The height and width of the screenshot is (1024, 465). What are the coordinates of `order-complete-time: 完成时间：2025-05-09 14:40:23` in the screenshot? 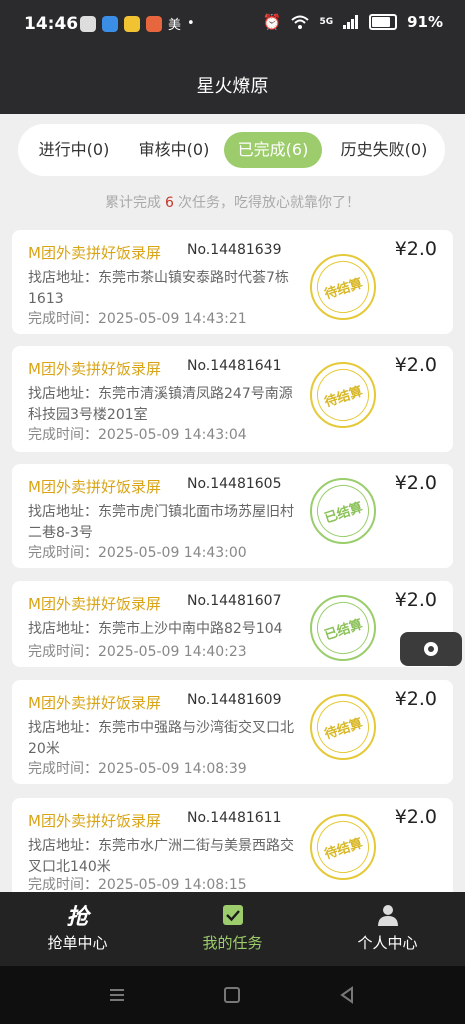 It's located at (137, 652).